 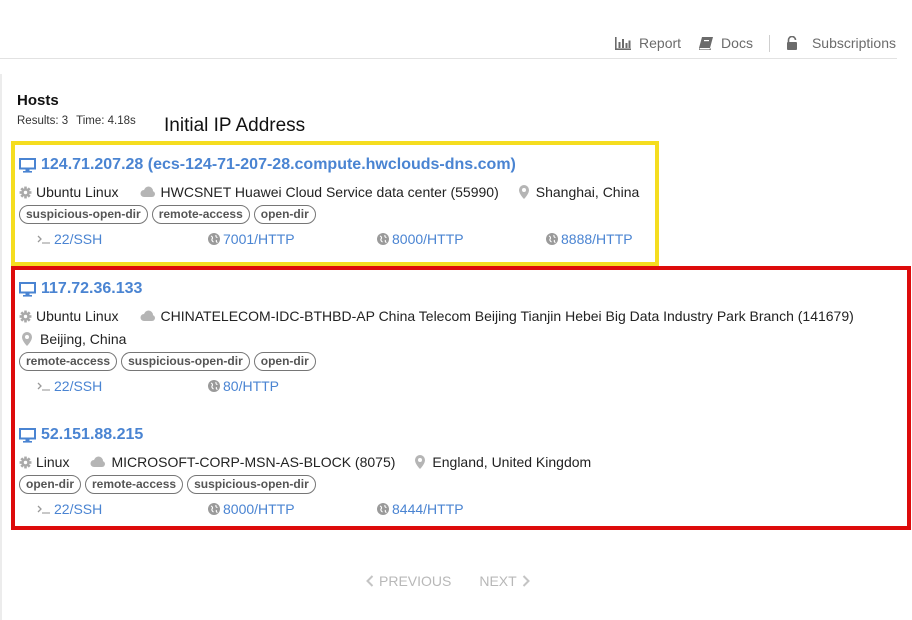 What do you see at coordinates (76, 121) in the screenshot?
I see `results-meta: Results: 3 Time: 4.18s` at bounding box center [76, 121].